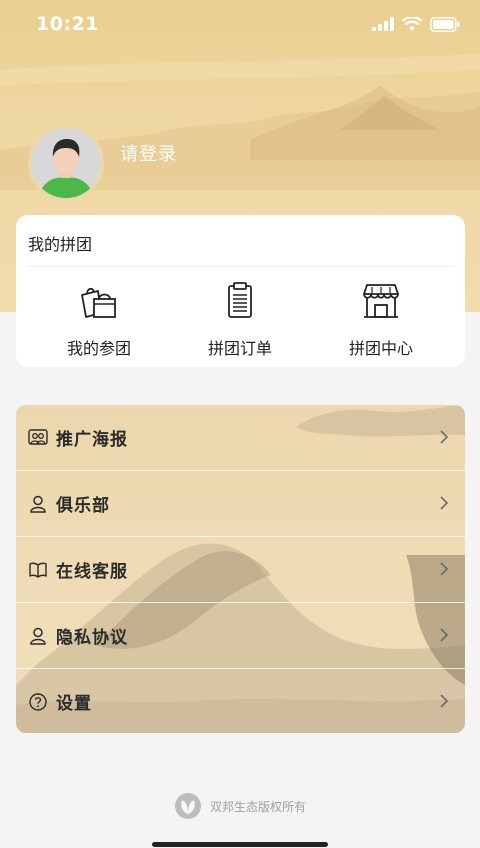 This screenshot has height=848, width=480. What do you see at coordinates (187, 806) in the screenshot?
I see `leaf-logo-icon` at bounding box center [187, 806].